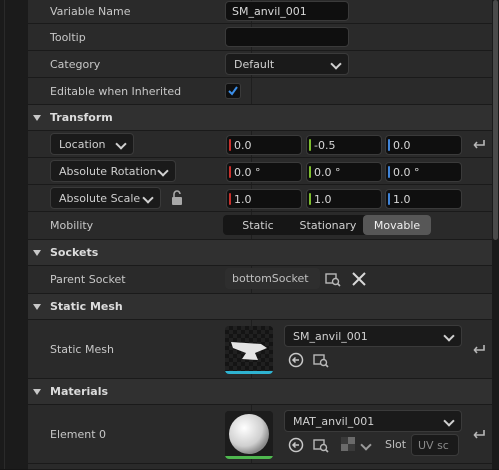  What do you see at coordinates (82, 144) in the screenshot?
I see `location-label: Location` at bounding box center [82, 144].